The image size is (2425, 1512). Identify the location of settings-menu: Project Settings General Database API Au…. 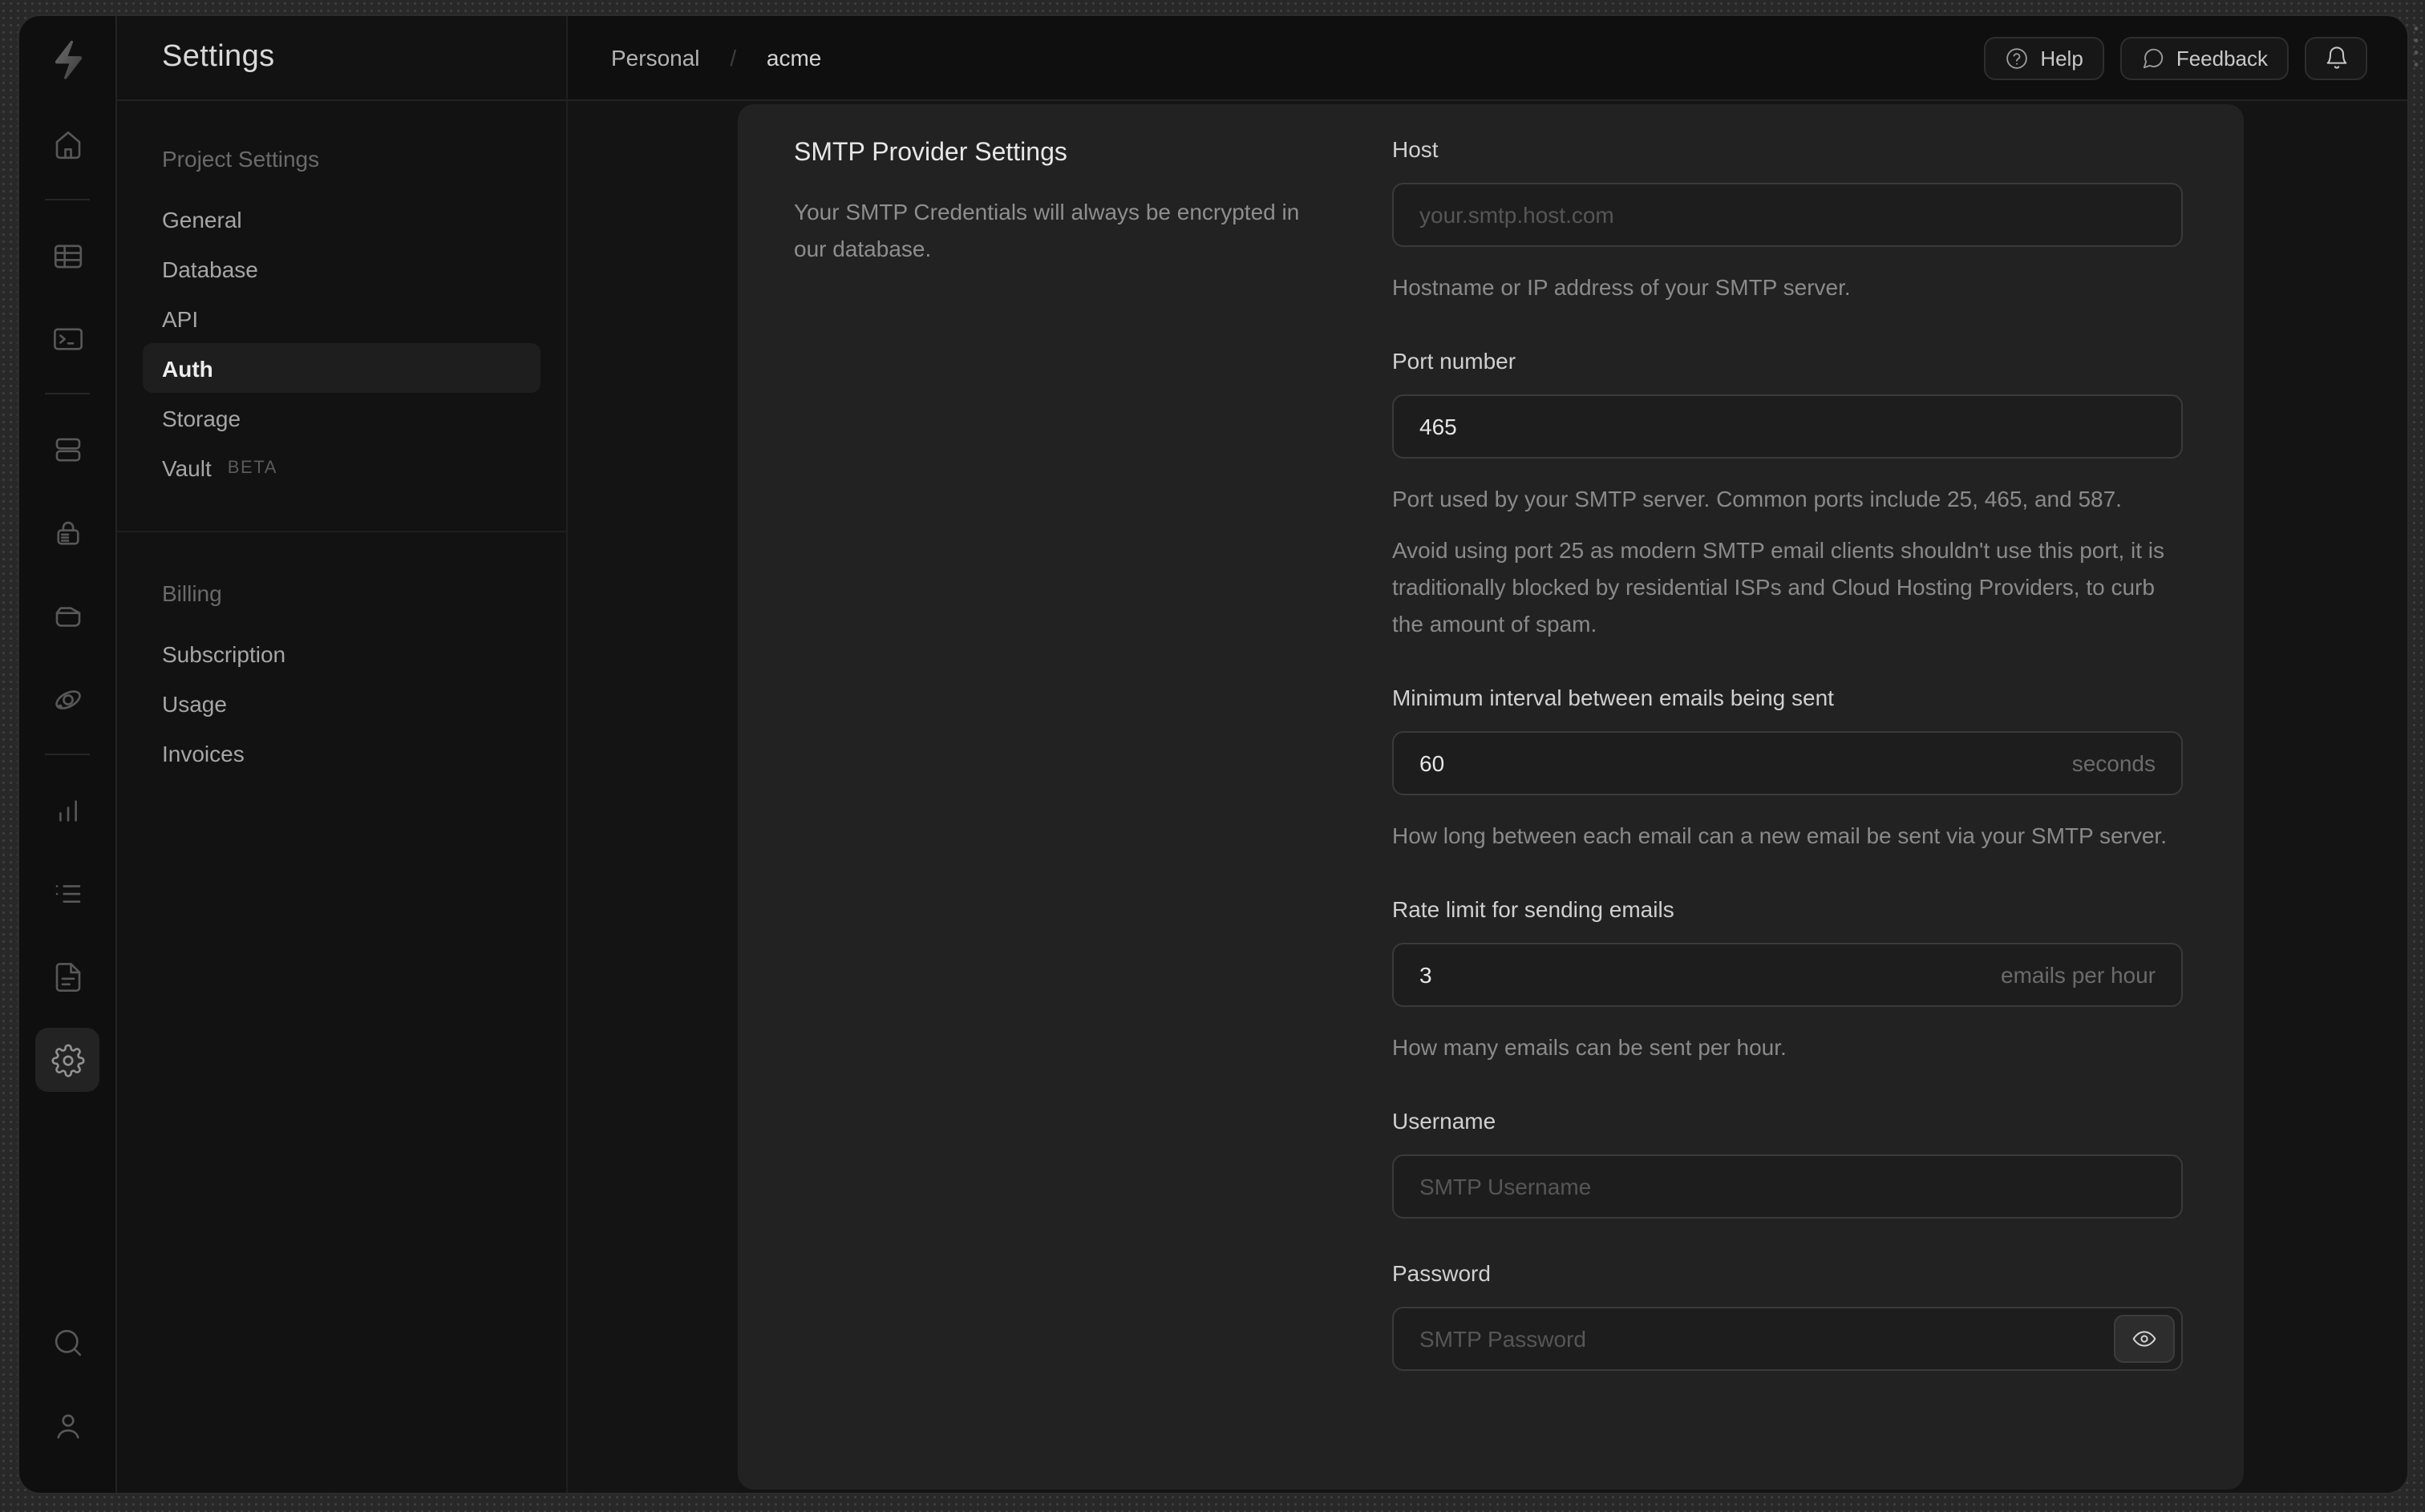
(341, 458).